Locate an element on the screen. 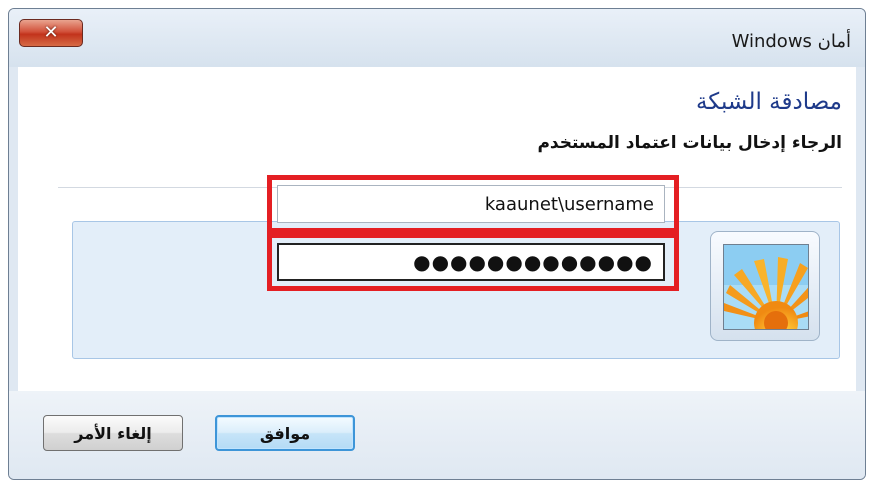 The image size is (874, 485). dialog-heading: مصادقة الشبكة is located at coordinates (768, 102).